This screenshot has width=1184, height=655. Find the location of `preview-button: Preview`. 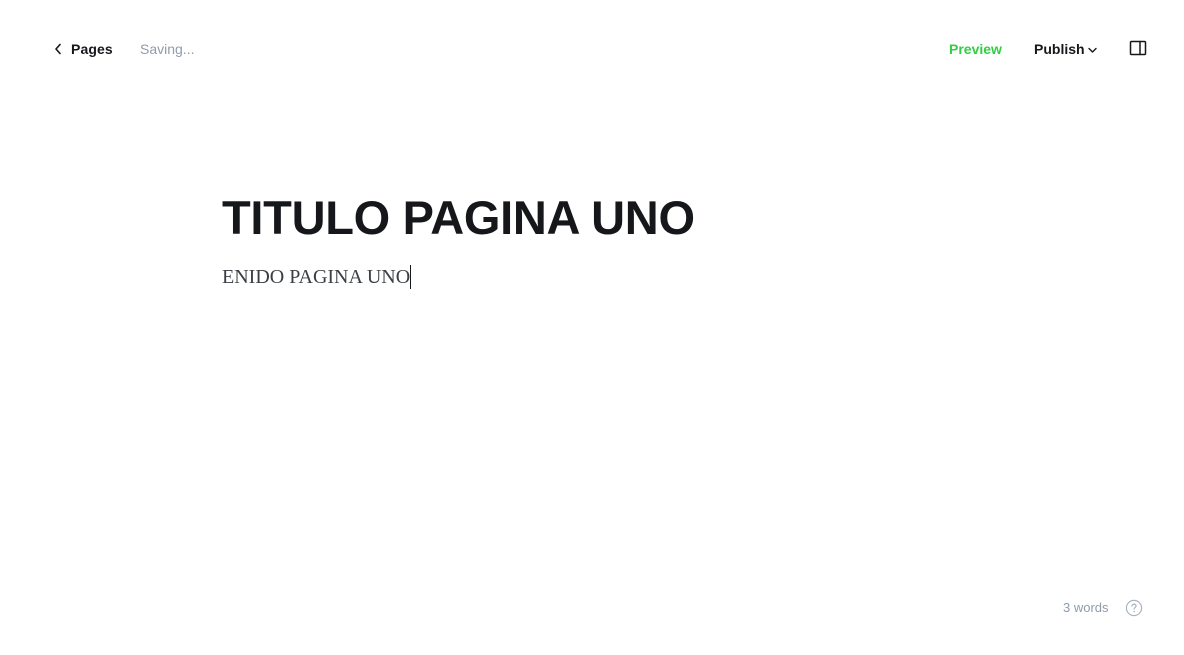

preview-button: Preview is located at coordinates (975, 49).